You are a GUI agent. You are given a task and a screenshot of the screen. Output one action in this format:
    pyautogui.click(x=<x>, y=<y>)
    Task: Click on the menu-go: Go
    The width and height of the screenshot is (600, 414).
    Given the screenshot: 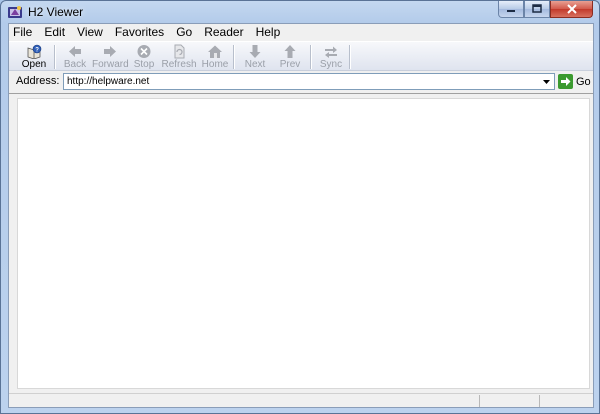 What is the action you would take?
    pyautogui.click(x=184, y=32)
    